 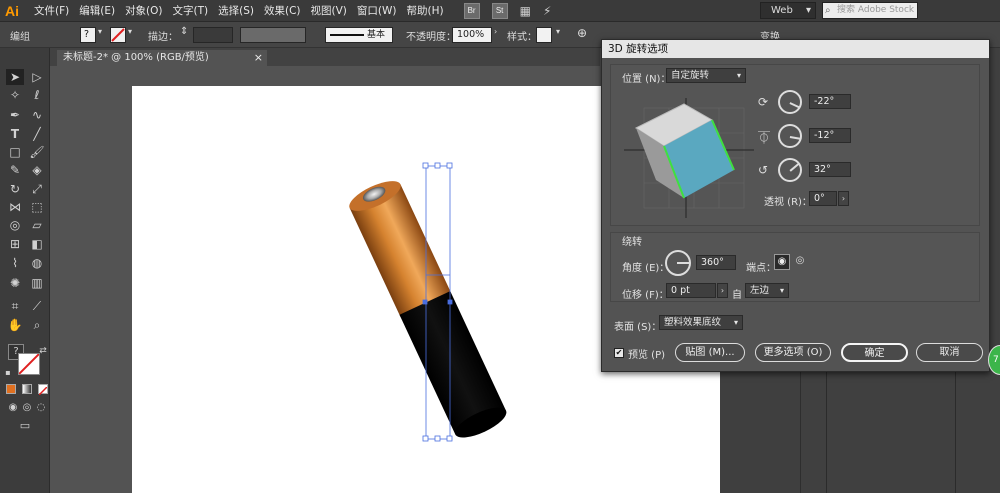 What do you see at coordinates (425, 10) in the screenshot?
I see `menu-help: 帮助(H)` at bounding box center [425, 10].